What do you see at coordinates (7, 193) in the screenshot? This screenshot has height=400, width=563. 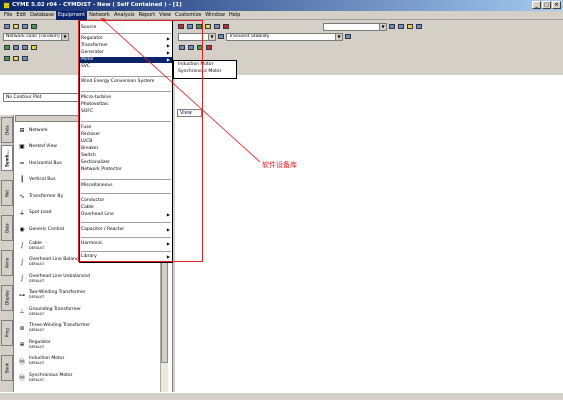 I see `tab-net: Net` at bounding box center [7, 193].